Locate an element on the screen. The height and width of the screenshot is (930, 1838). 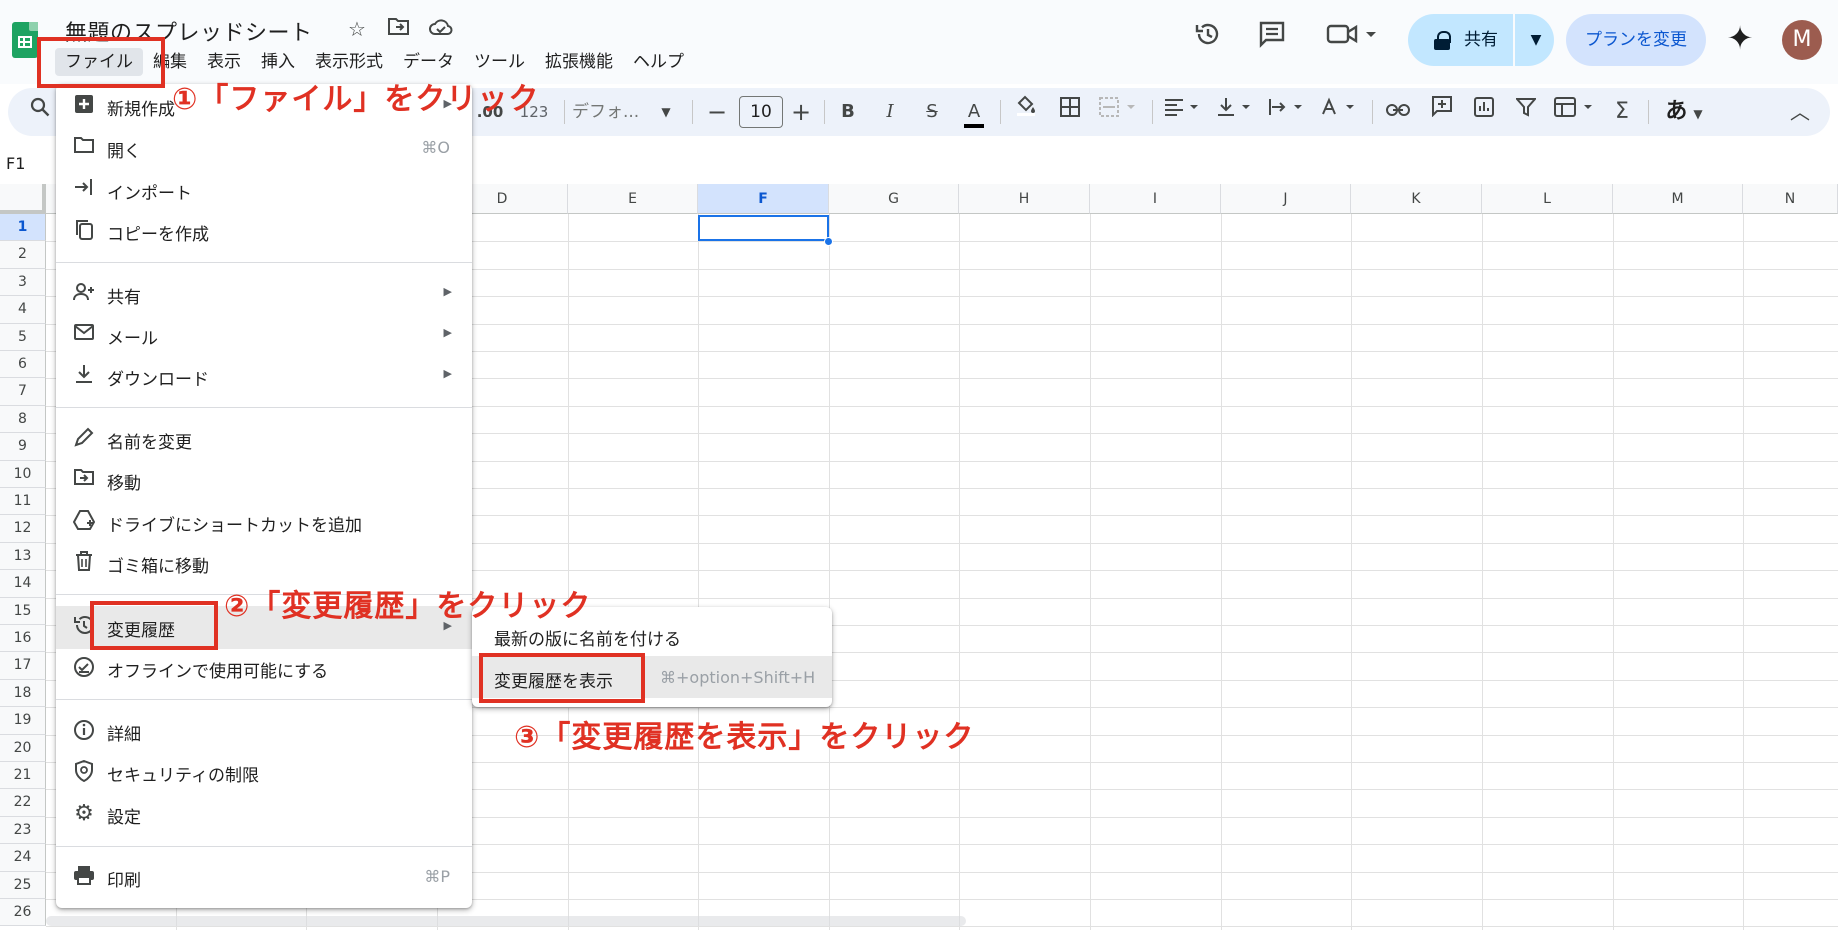
menu-tools: ツール is located at coordinates (499, 62).